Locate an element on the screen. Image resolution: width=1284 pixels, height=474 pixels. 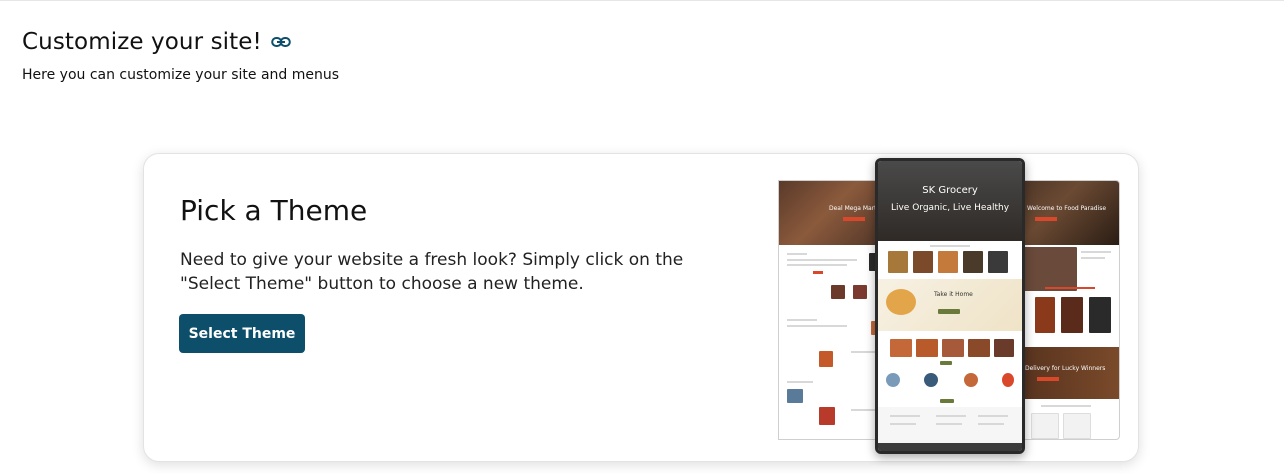
page-title: Customize your site! is located at coordinates (142, 42).